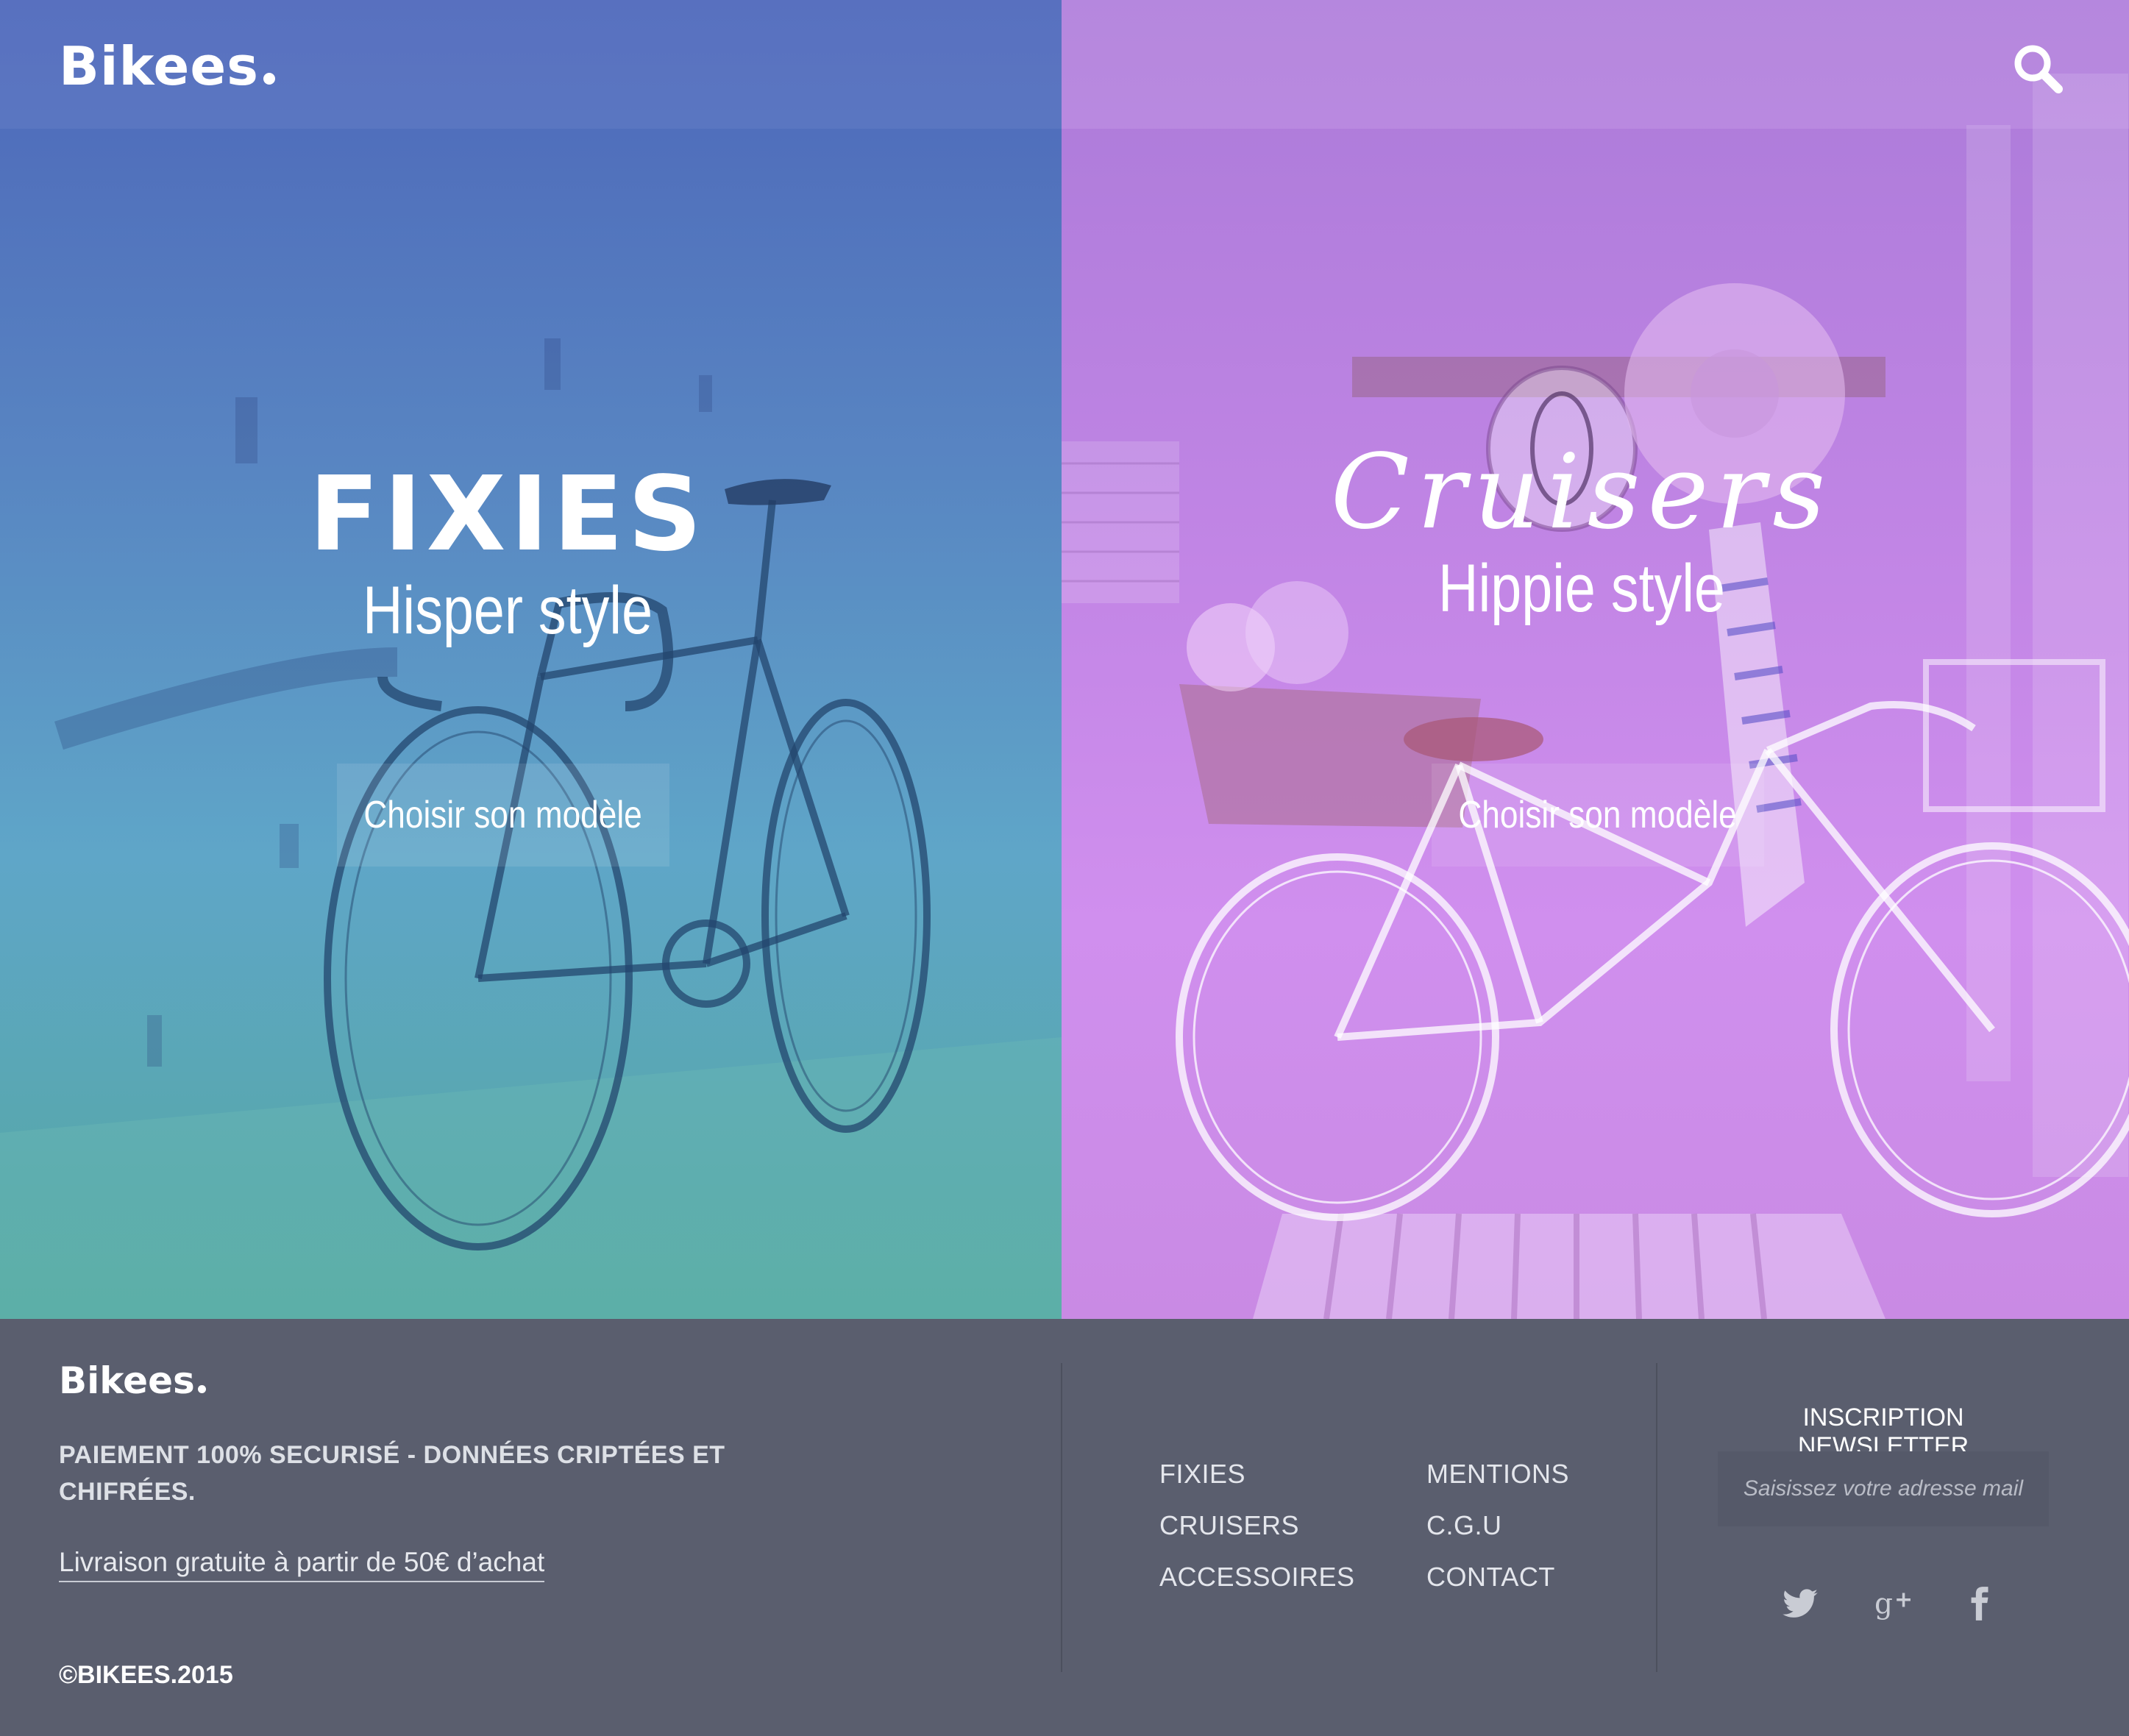 The height and width of the screenshot is (1736, 2129). I want to click on top-header: Bikees, so click(1064, 64).